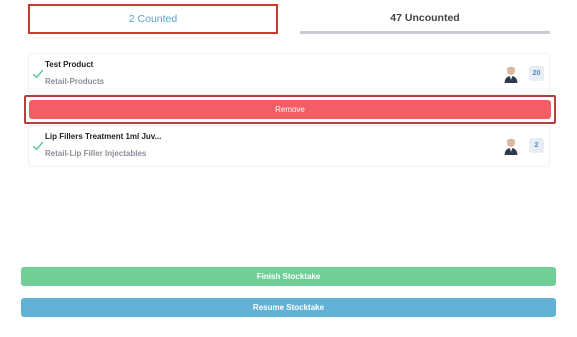  What do you see at coordinates (288, 276) in the screenshot?
I see `finish-stocktake-button: Finish Stocktake` at bounding box center [288, 276].